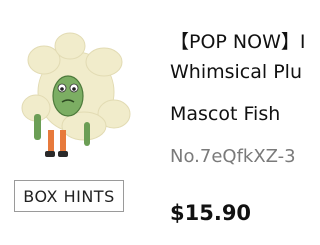 The width and height of the screenshot is (320, 245). What do you see at coordinates (302, 42) in the screenshot?
I see `product-title-tail: I` at bounding box center [302, 42].